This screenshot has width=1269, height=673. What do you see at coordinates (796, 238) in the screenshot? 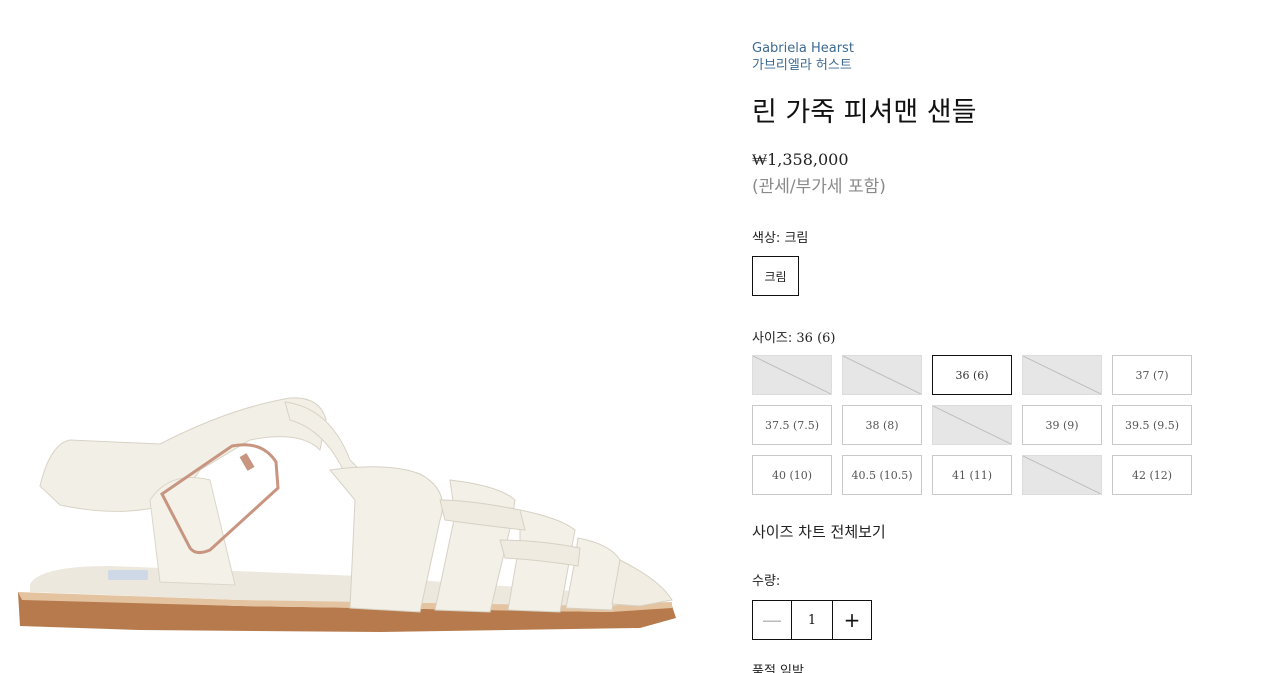
I see `selected-color: 크림` at bounding box center [796, 238].